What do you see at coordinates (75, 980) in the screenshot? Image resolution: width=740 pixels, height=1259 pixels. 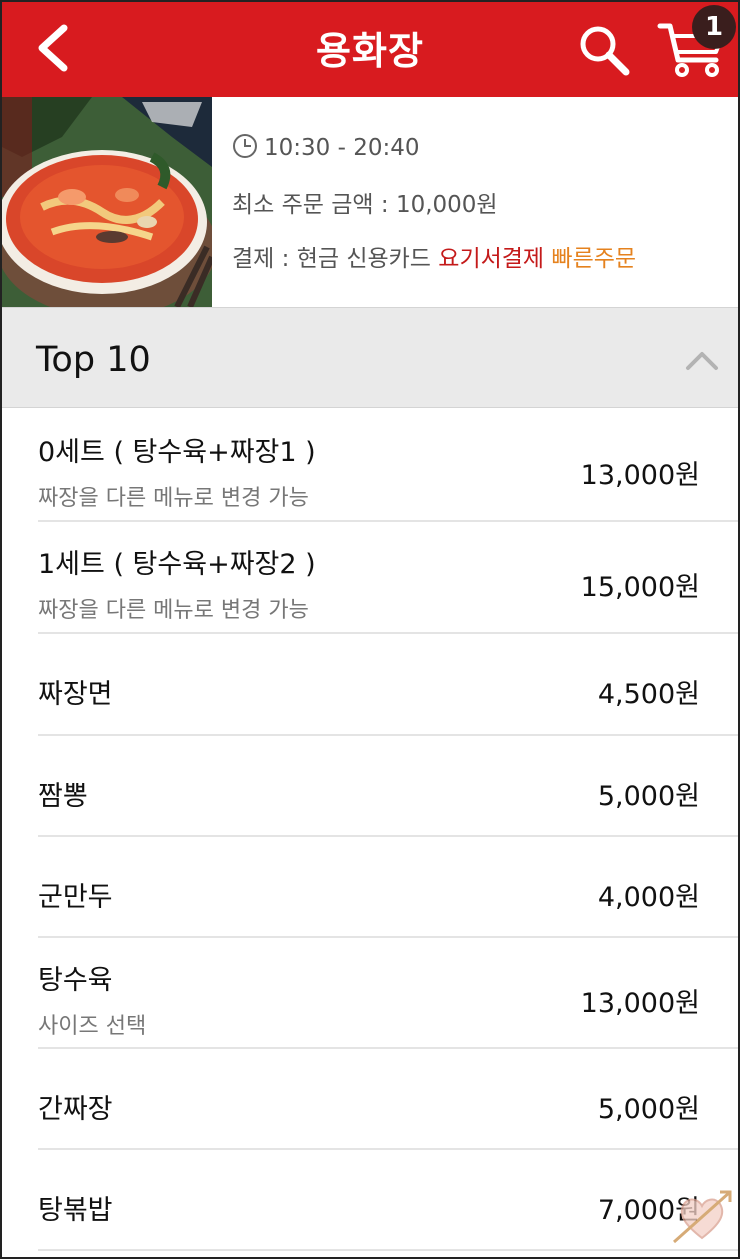 I see `menu-item-name: 탕수육` at bounding box center [75, 980].